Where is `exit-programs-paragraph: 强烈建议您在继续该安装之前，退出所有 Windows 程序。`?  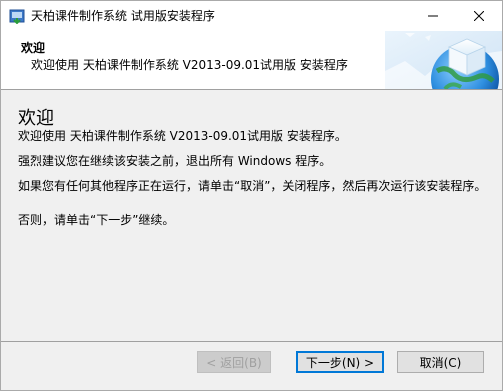 exit-programs-paragraph: 强烈建议您在继续该安装之前，退出所有 Windows 程序。 is located at coordinates (175, 161).